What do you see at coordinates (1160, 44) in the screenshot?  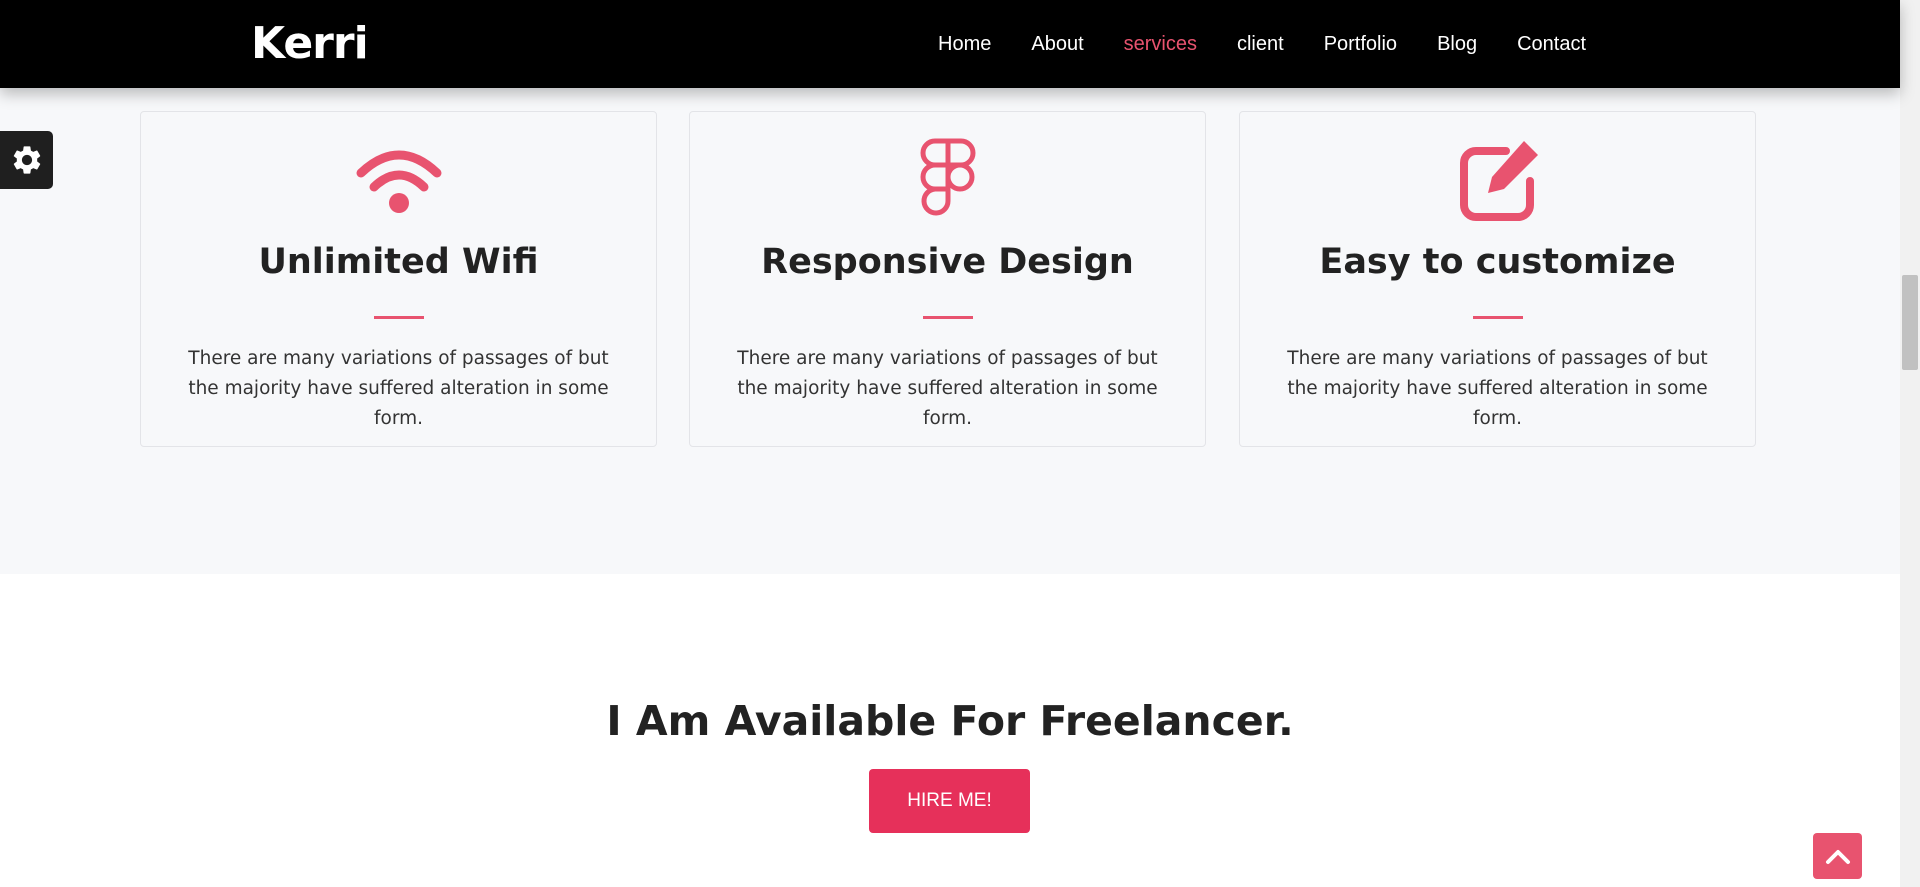 I see `nav-item-services: services` at bounding box center [1160, 44].